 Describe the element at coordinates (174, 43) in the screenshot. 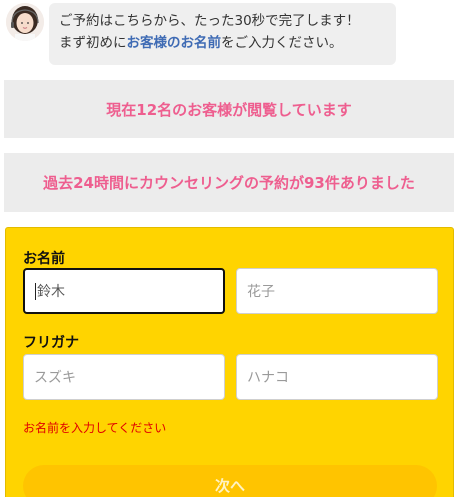

I see `chat-line-2-emphasis: お客様のお名前` at that location.